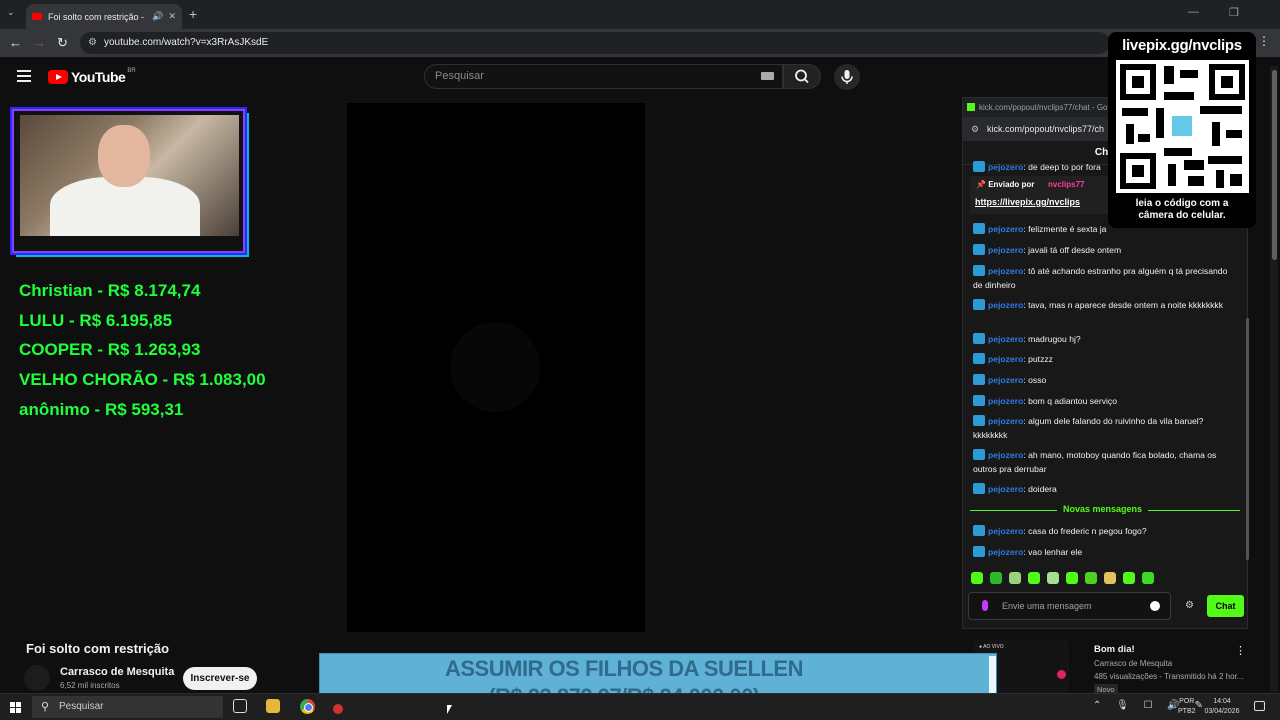  What do you see at coordinates (1259, 706) in the screenshot?
I see `notification-icon` at bounding box center [1259, 706].